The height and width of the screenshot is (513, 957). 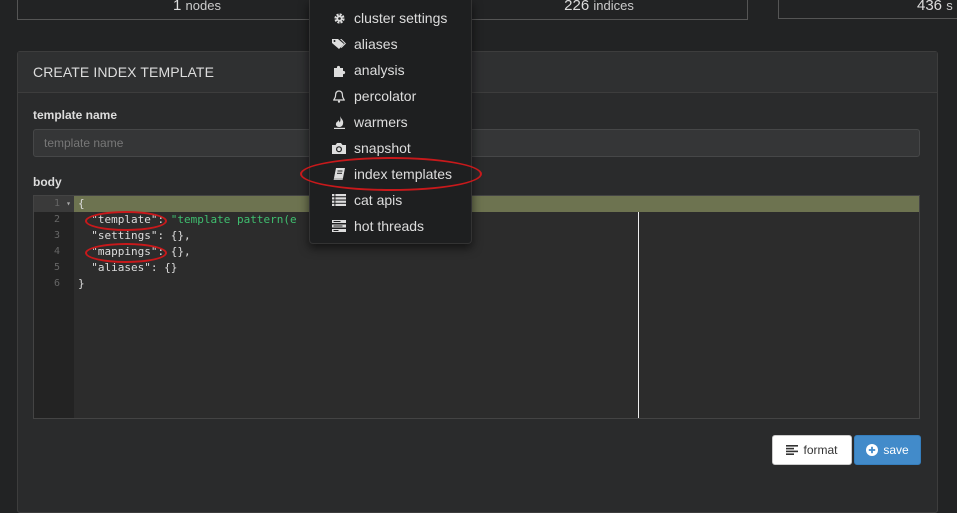 What do you see at coordinates (124, 251) in the screenshot?
I see `mappings-key: "mappings"` at bounding box center [124, 251].